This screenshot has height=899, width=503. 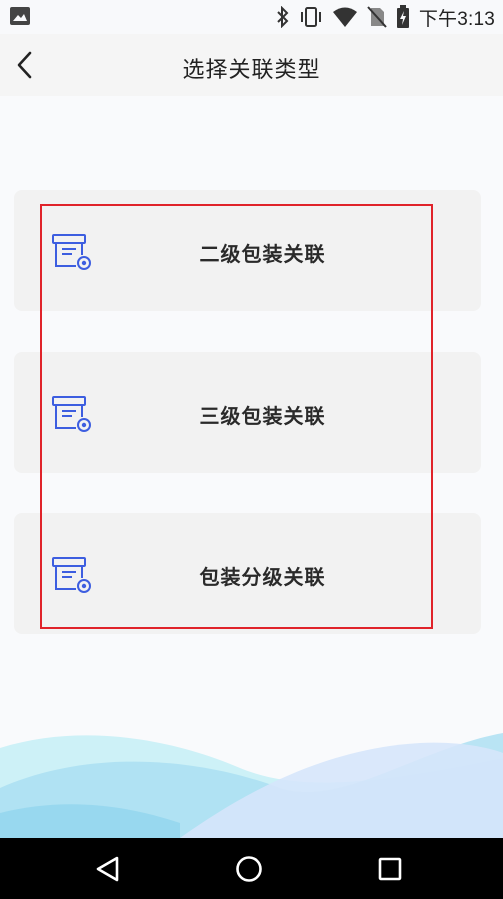 What do you see at coordinates (249, 869) in the screenshot?
I see `home-circle-icon` at bounding box center [249, 869].